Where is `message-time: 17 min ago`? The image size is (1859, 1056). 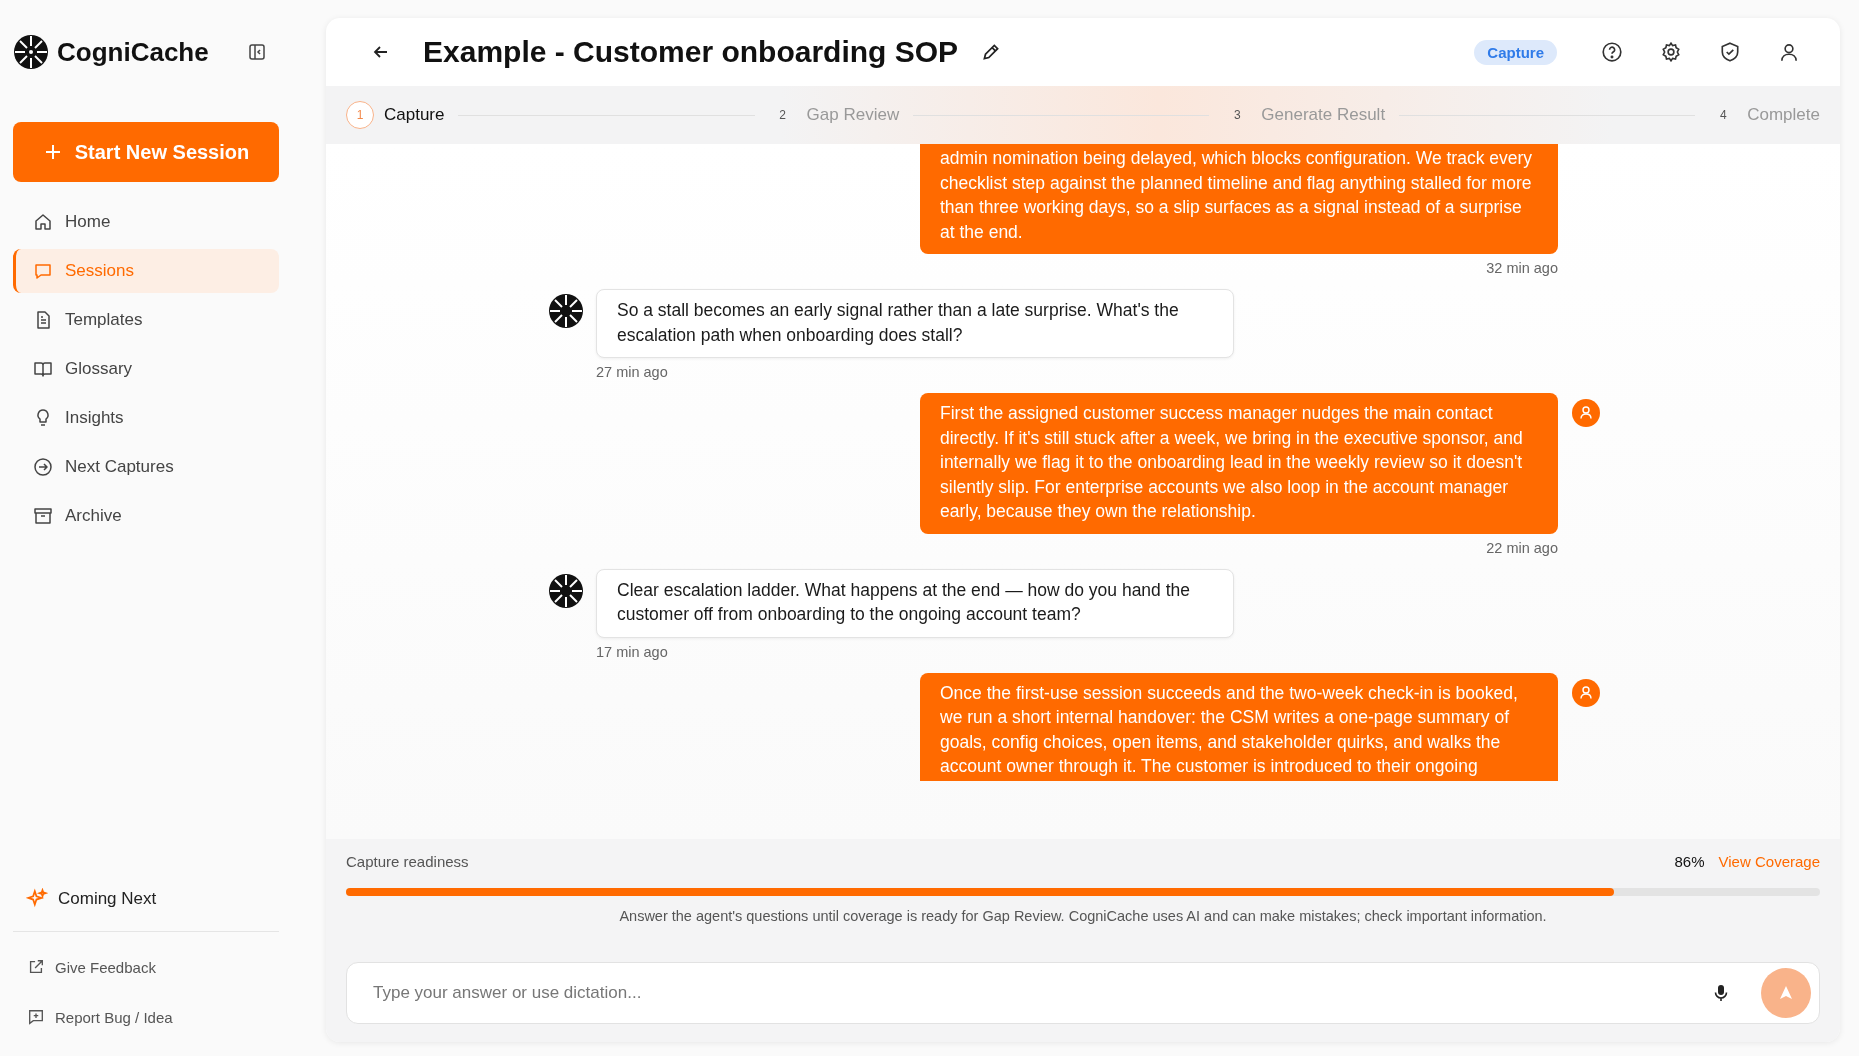 message-time: 17 min ago is located at coordinates (632, 651).